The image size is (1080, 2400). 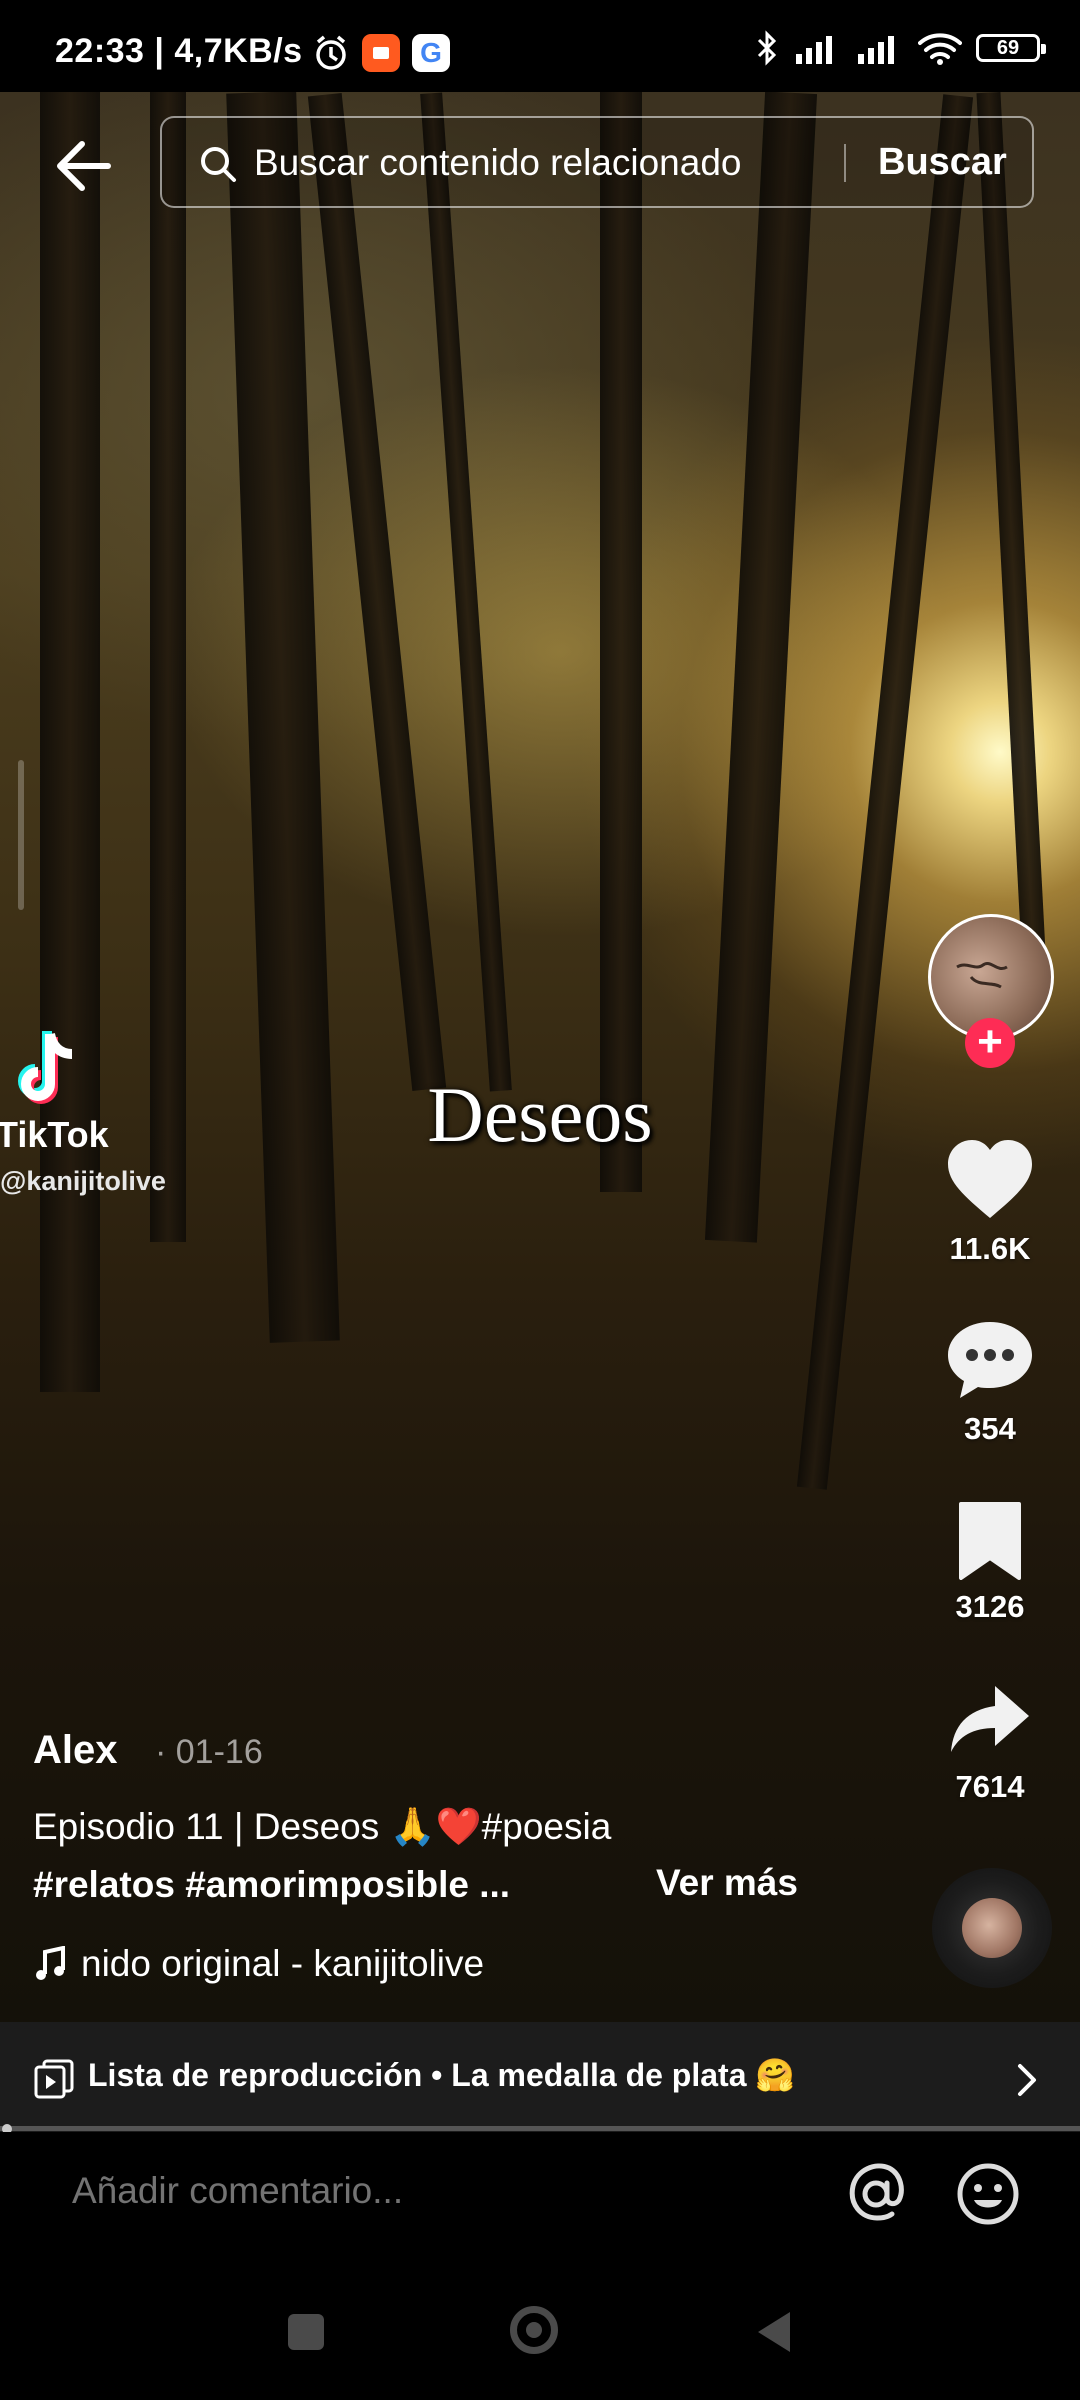 What do you see at coordinates (990, 1360) in the screenshot?
I see `comment-icon` at bounding box center [990, 1360].